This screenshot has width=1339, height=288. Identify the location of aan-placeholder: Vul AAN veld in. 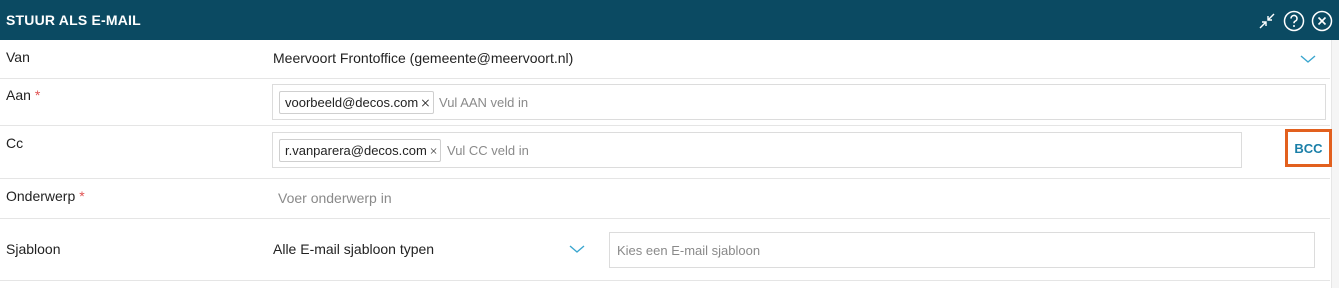
(484, 102).